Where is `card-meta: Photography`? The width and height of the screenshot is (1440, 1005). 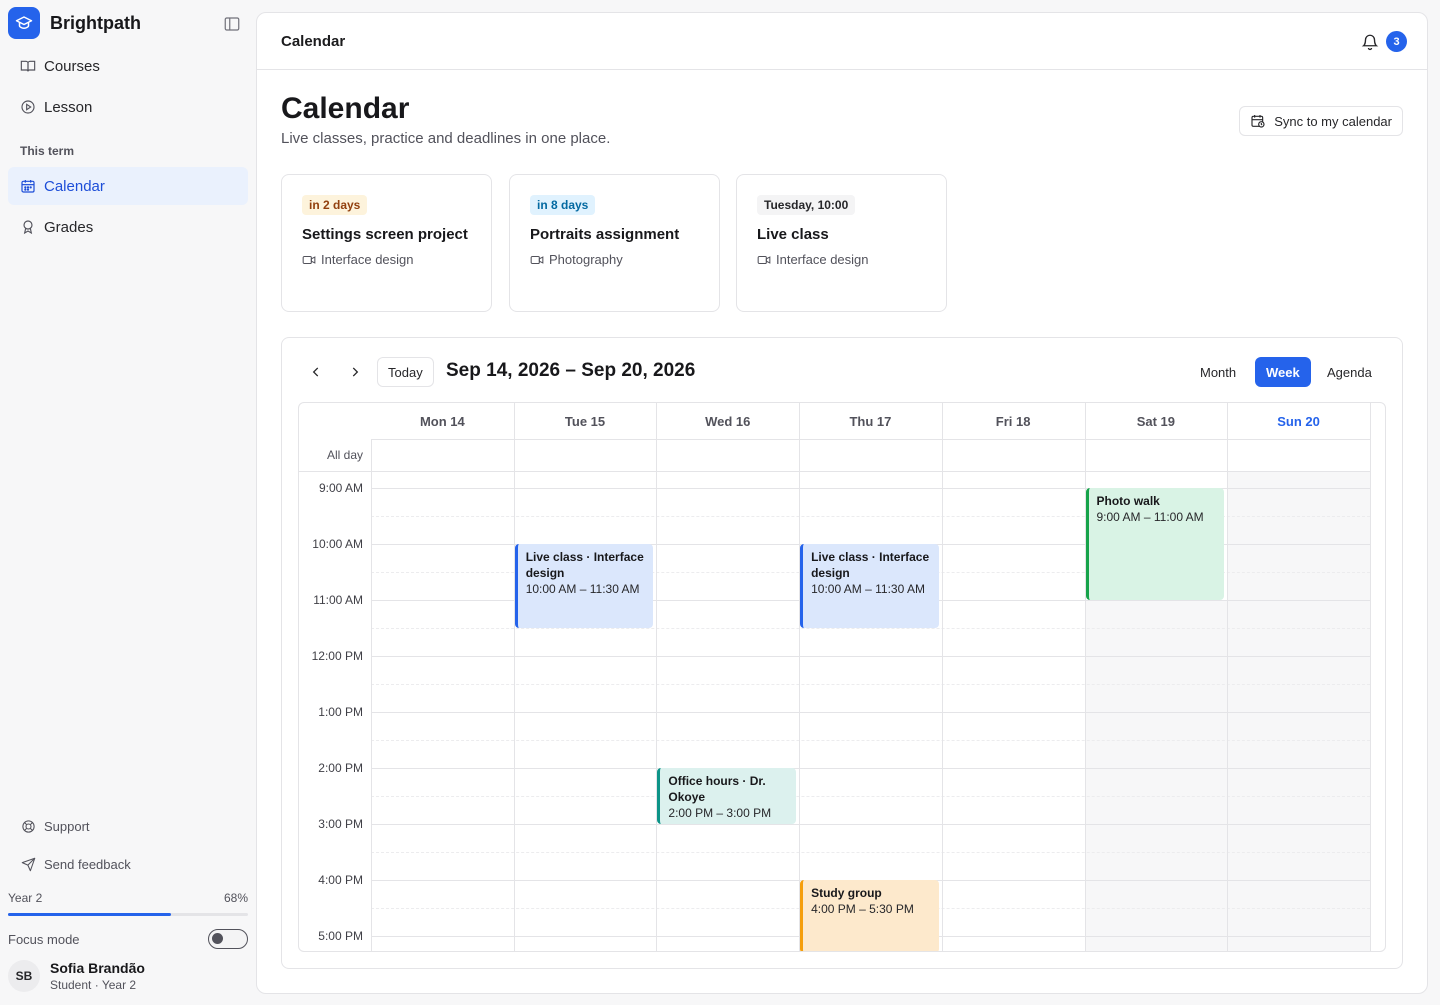
card-meta: Photography is located at coordinates (614, 259).